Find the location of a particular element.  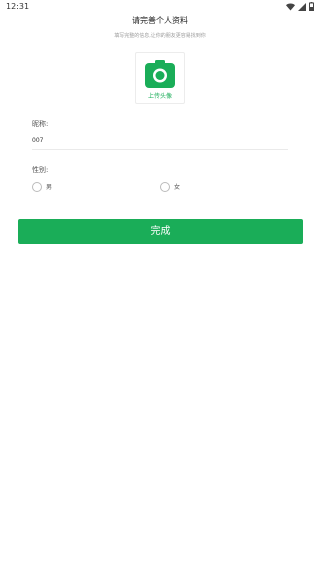

status-bar: 12:31 is located at coordinates (160, 6).